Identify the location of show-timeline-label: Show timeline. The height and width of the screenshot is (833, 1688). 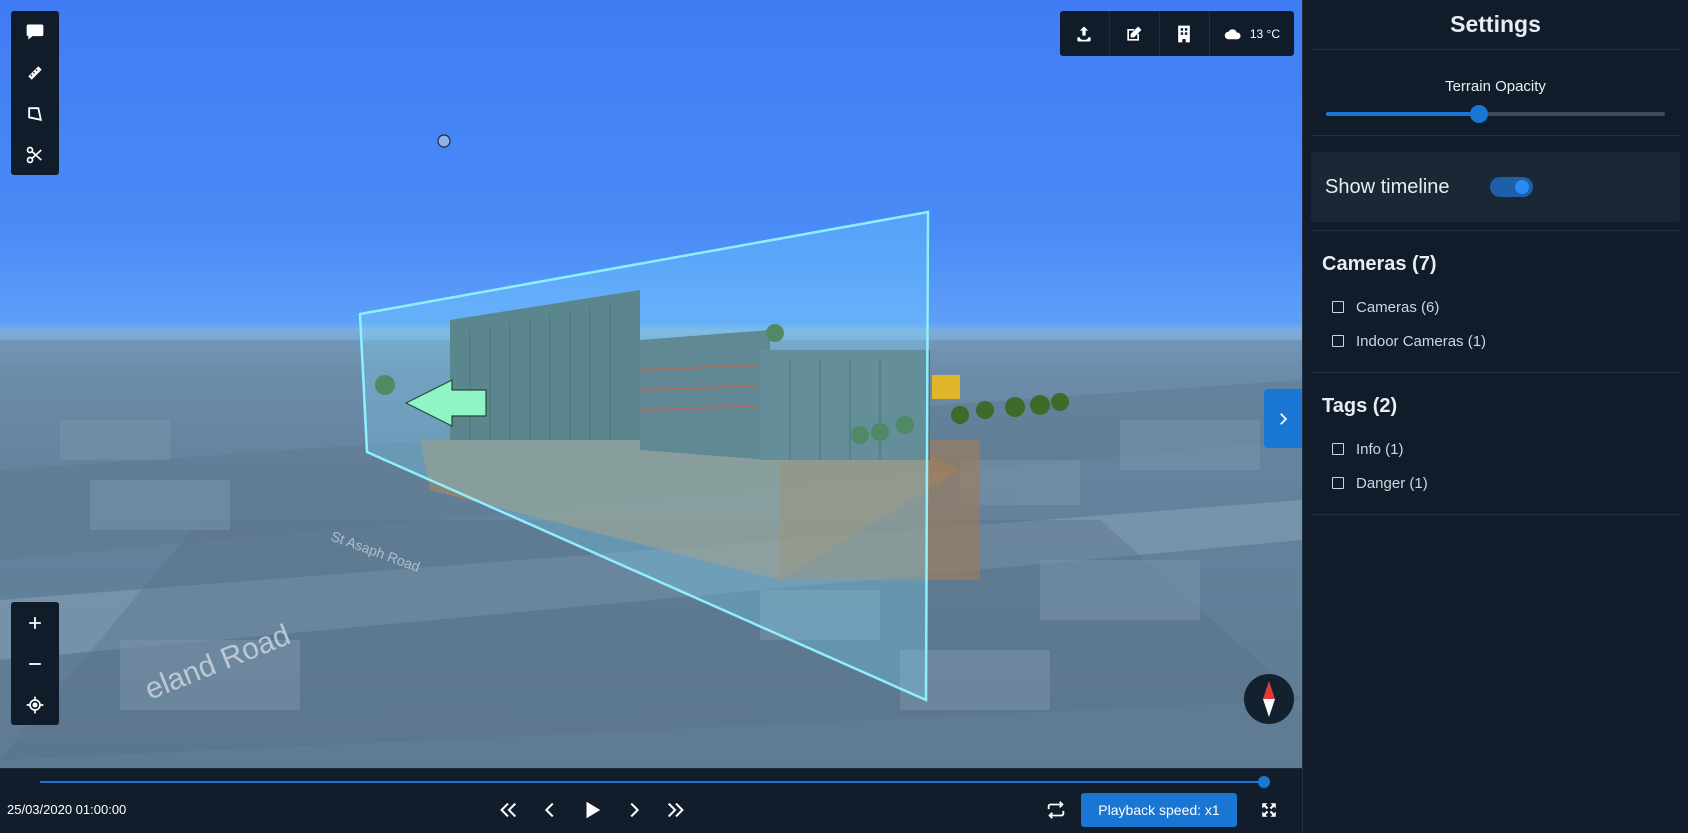
(1387, 186).